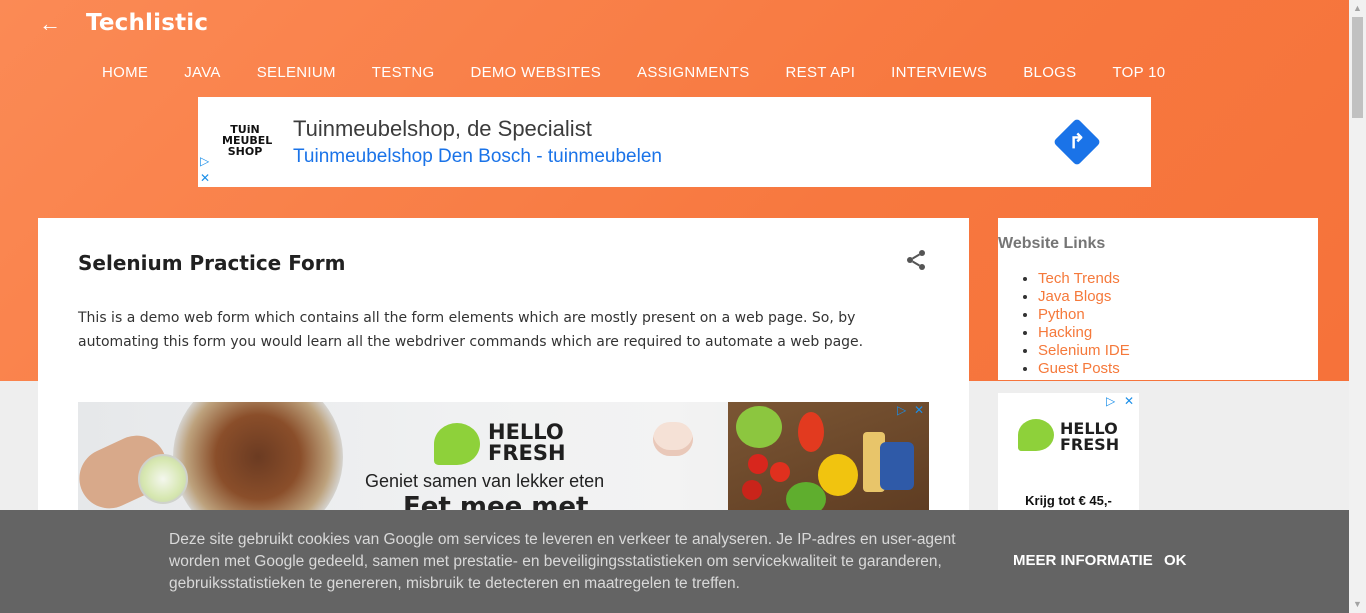 This screenshot has height=613, width=1366. What do you see at coordinates (1138, 73) in the screenshot?
I see `nav-item-top-10: TOP 10` at bounding box center [1138, 73].